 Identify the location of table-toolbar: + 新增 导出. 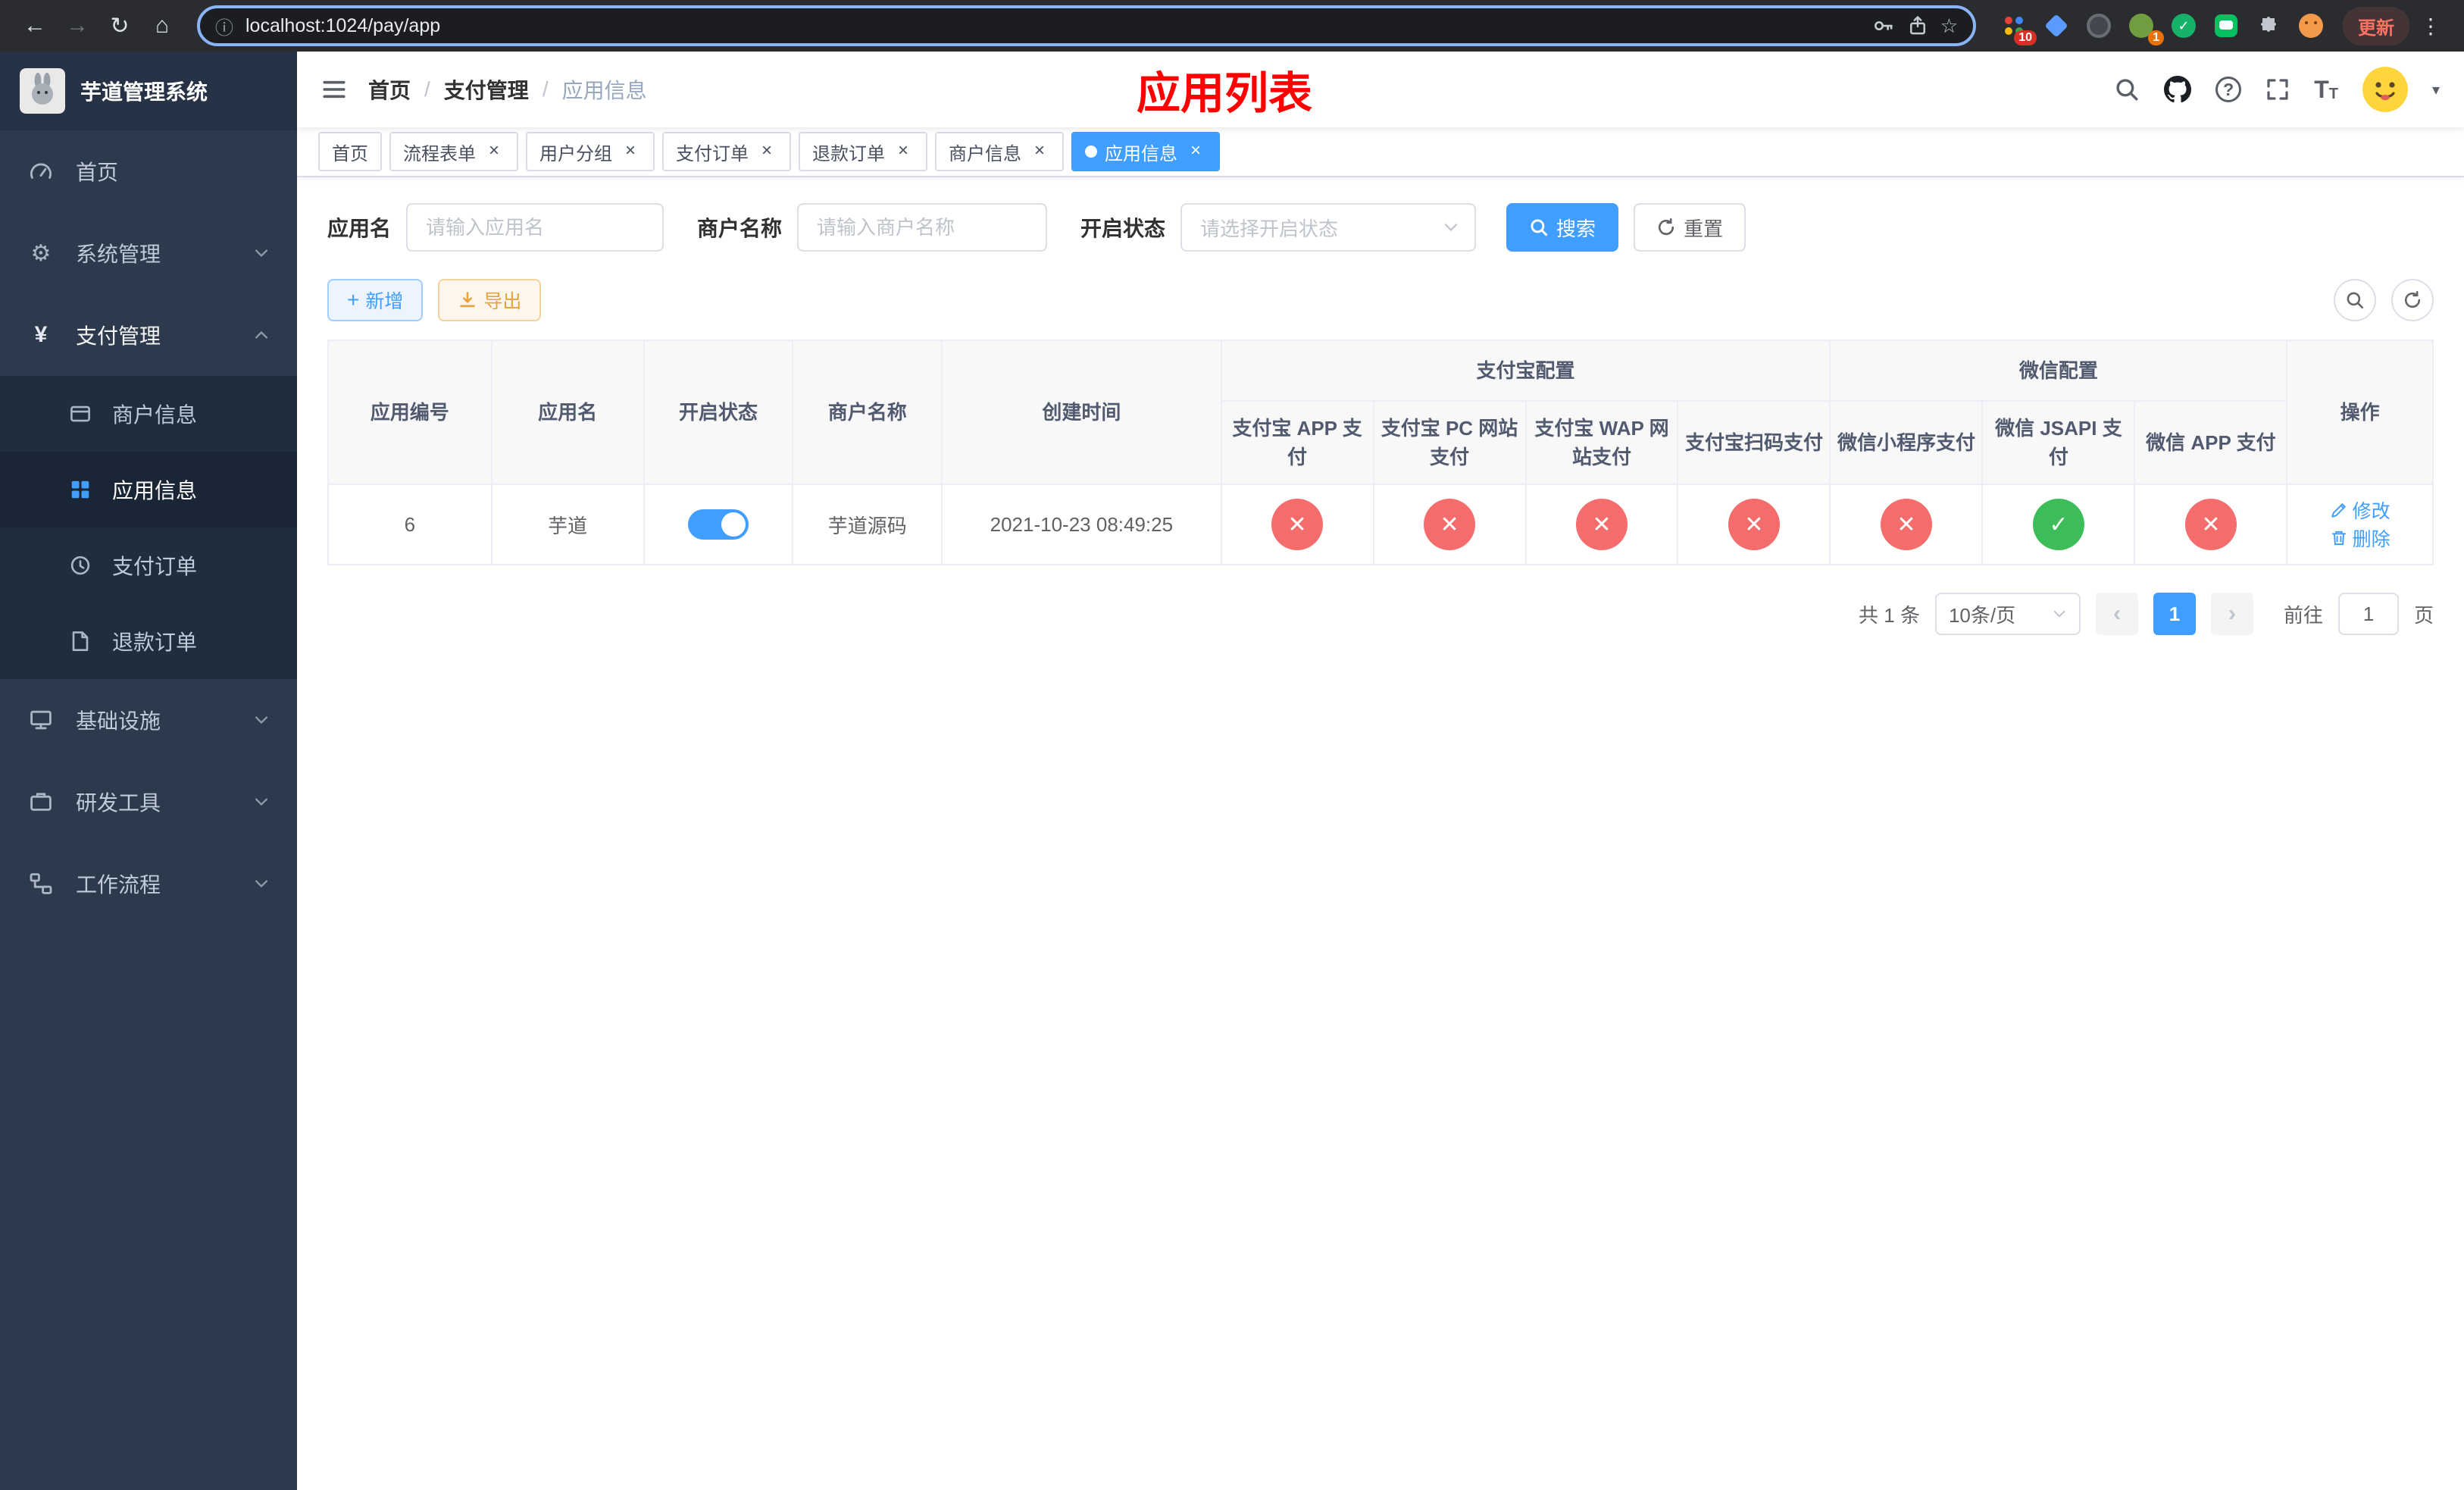
(1380, 300).